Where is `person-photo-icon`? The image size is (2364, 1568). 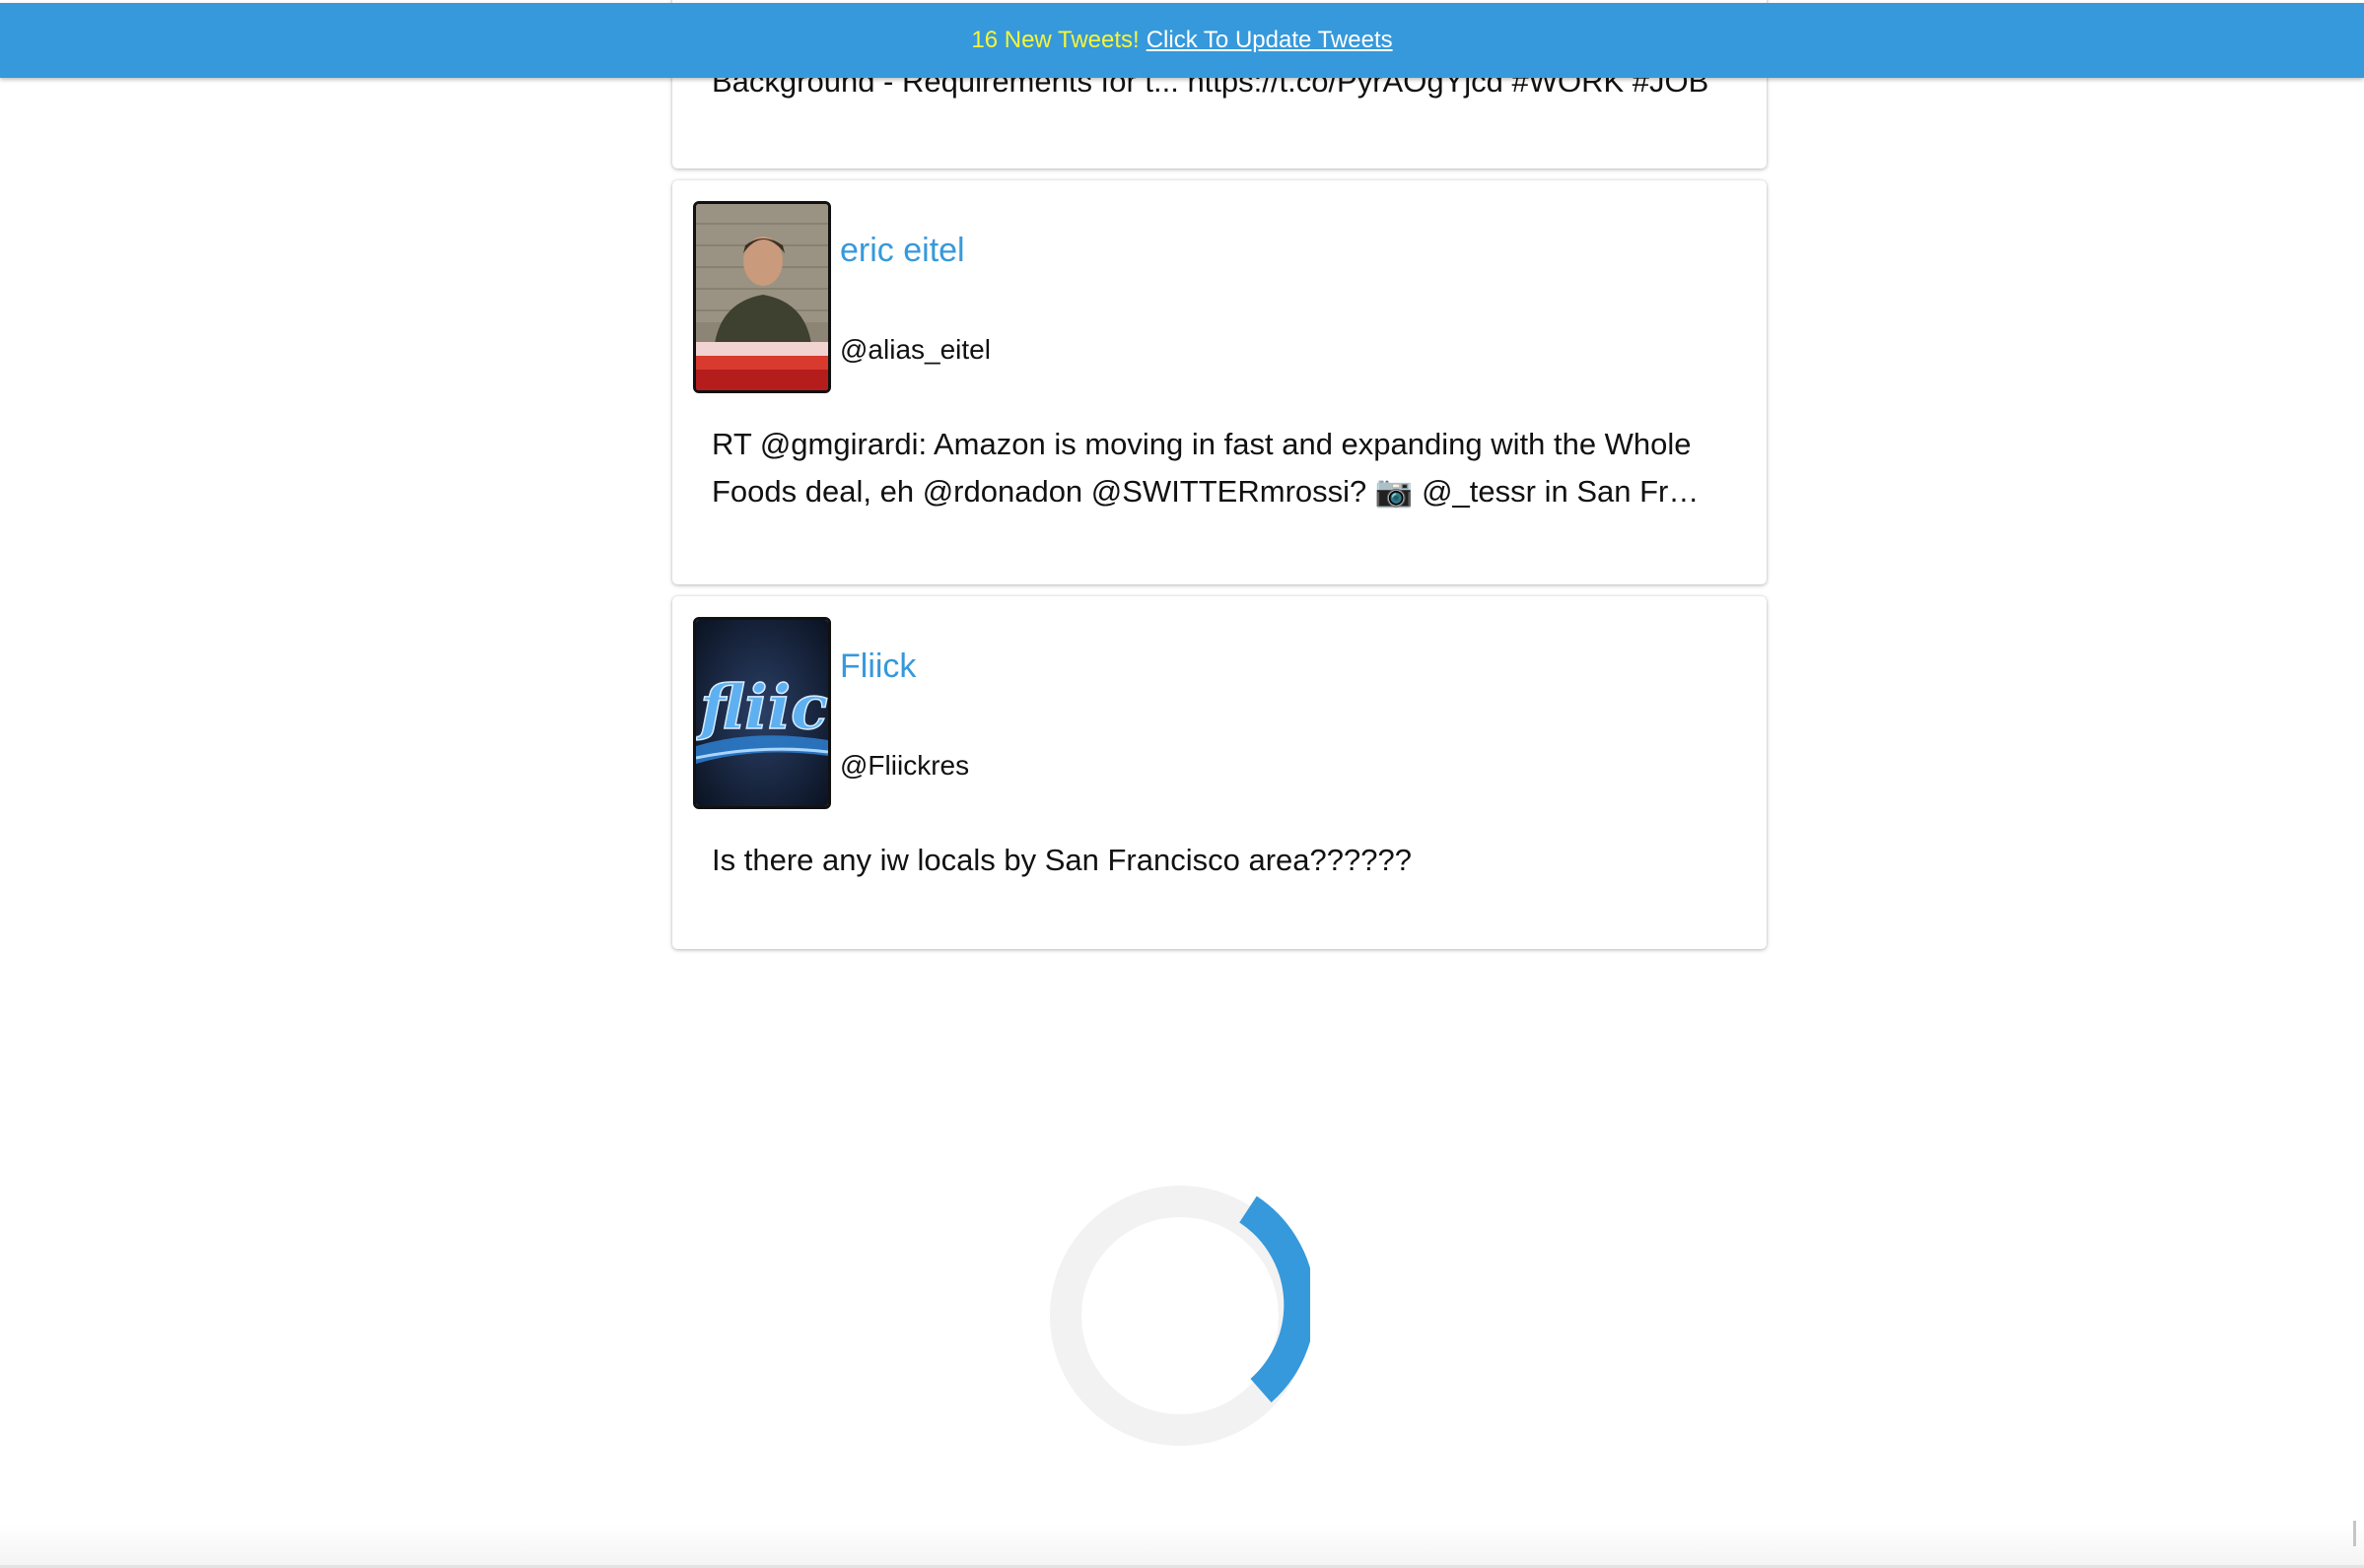
person-photo-icon is located at coordinates (762, 297).